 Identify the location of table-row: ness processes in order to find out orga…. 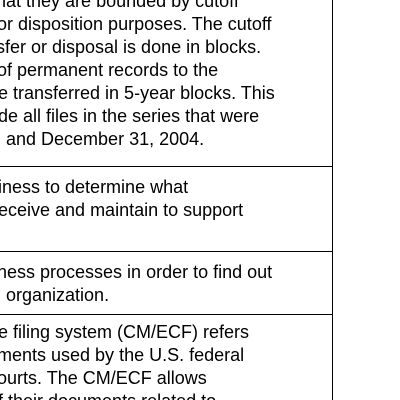
(166, 283).